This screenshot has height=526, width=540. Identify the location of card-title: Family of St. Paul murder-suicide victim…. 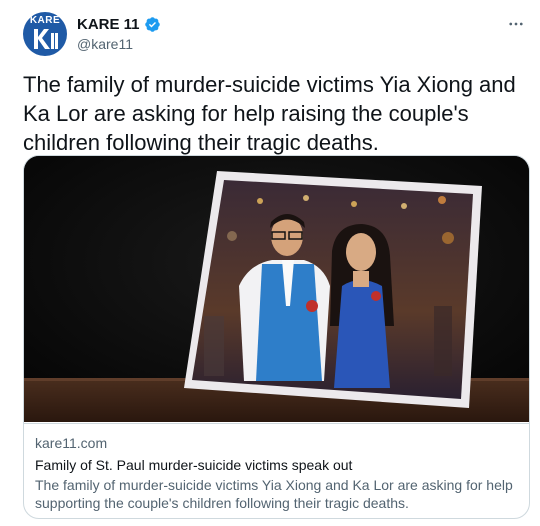
(194, 465).